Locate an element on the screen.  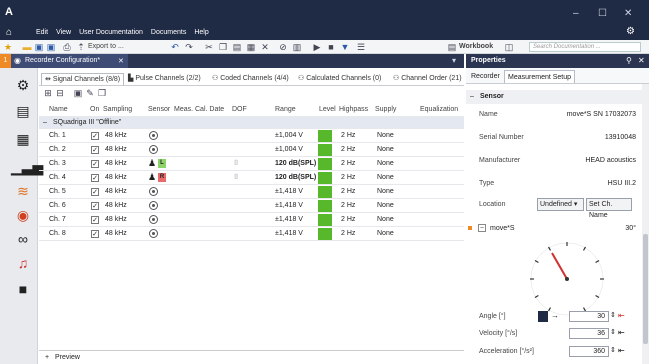
tab-signal-channels: ⇹ Signal Channels (8/8) is located at coordinates (83, 79).